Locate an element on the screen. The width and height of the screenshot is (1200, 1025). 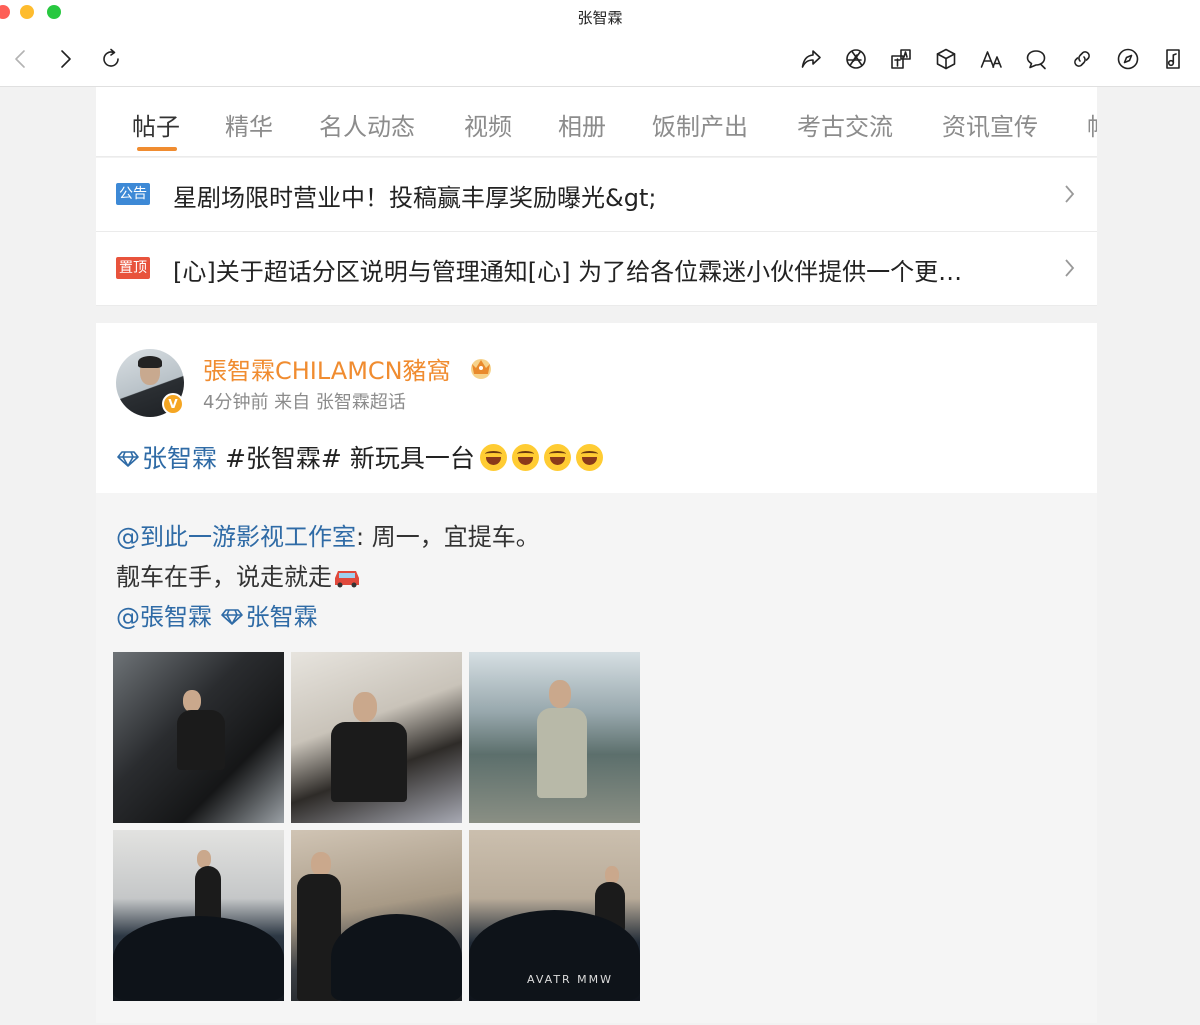
share-button is located at coordinates (811, 59).